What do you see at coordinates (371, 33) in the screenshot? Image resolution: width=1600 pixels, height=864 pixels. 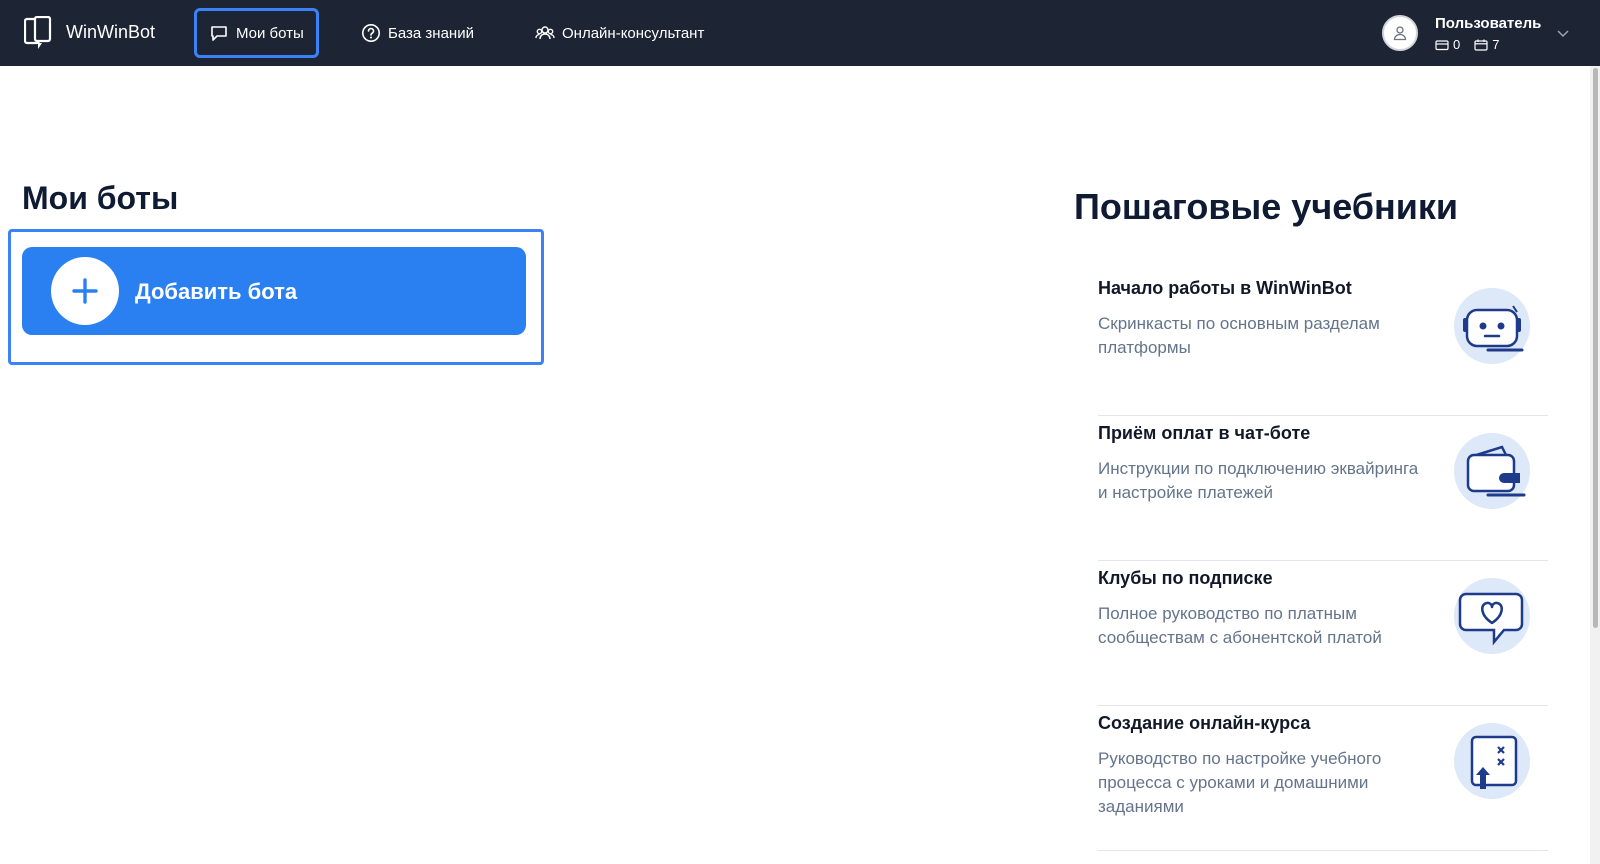 I see `help-circle-icon` at bounding box center [371, 33].